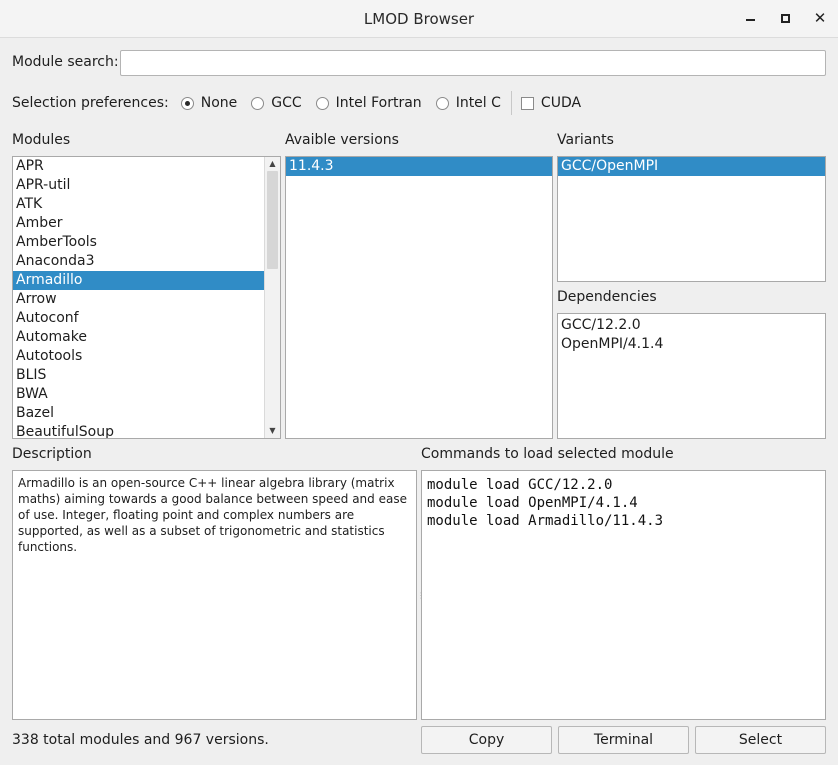  I want to click on radio-intel-fortran-label: Intel Fortran, so click(378, 103).